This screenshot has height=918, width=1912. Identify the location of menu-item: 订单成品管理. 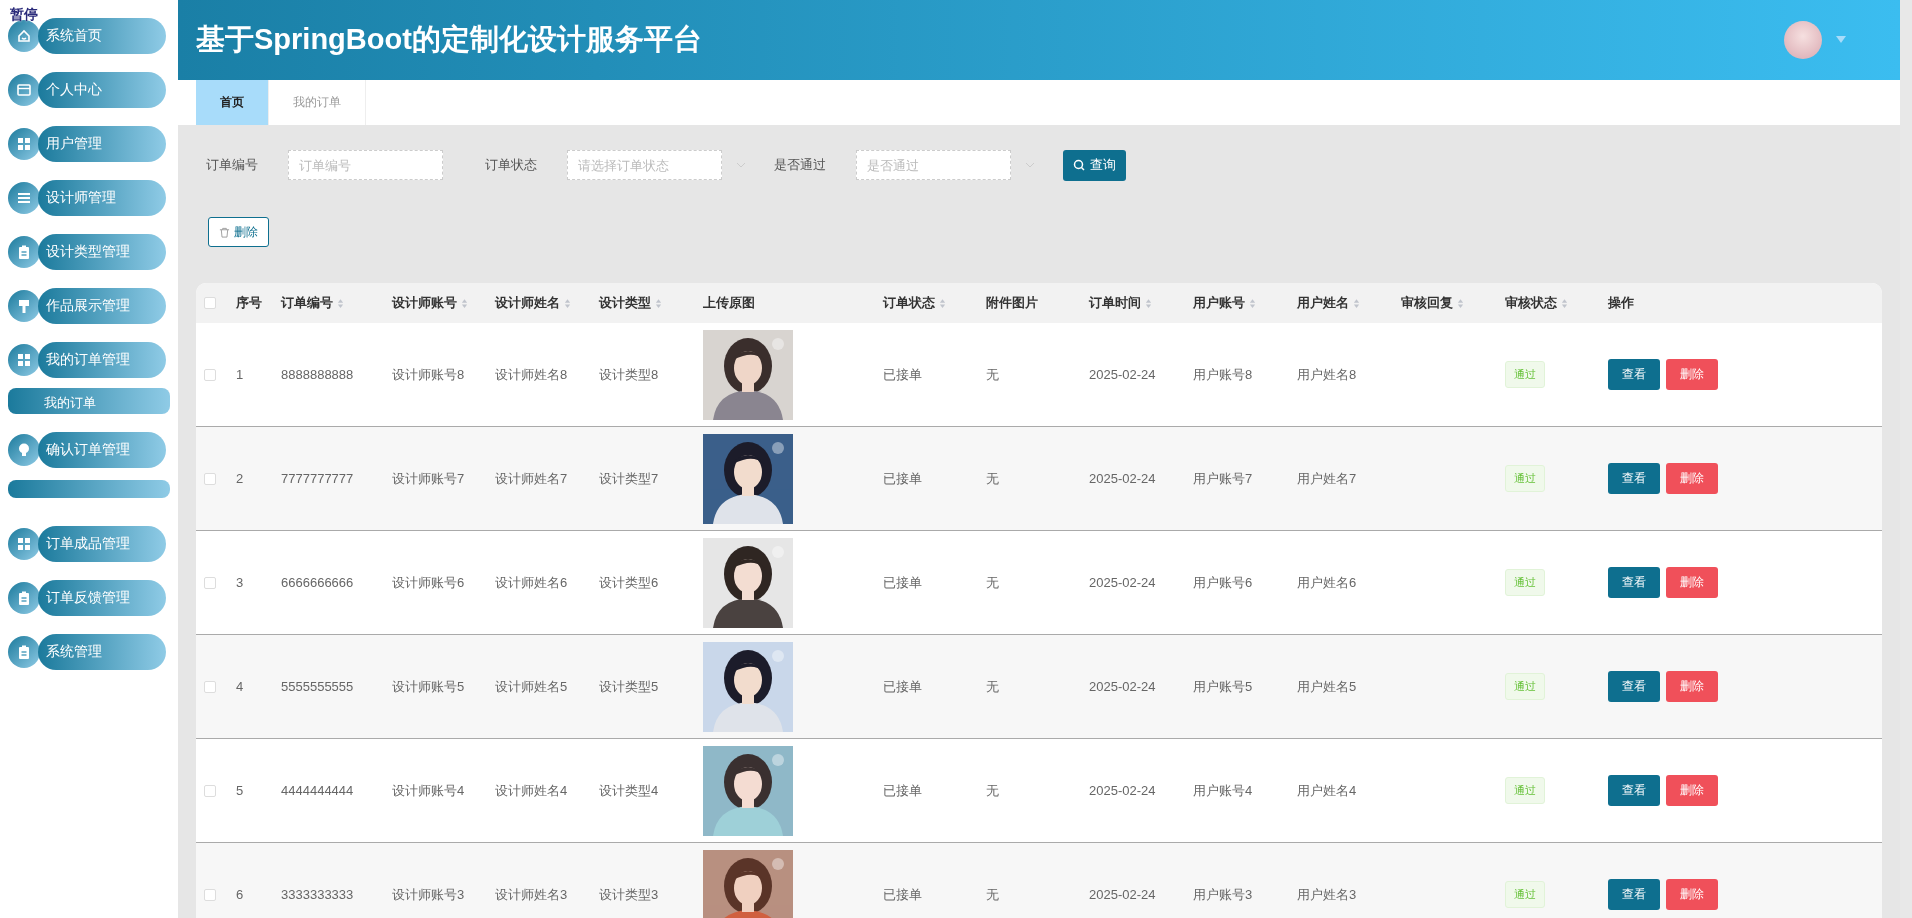
(102, 544).